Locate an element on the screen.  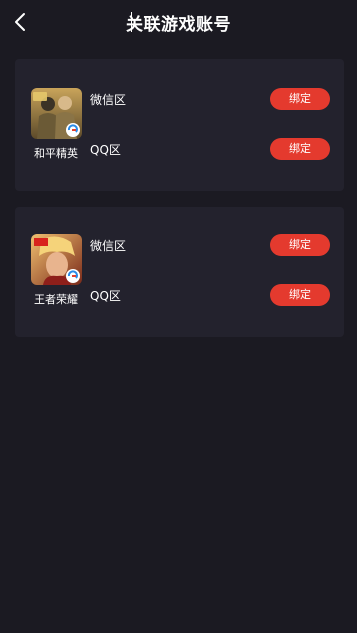
honor-of-kings-game-icon is located at coordinates (56, 259).